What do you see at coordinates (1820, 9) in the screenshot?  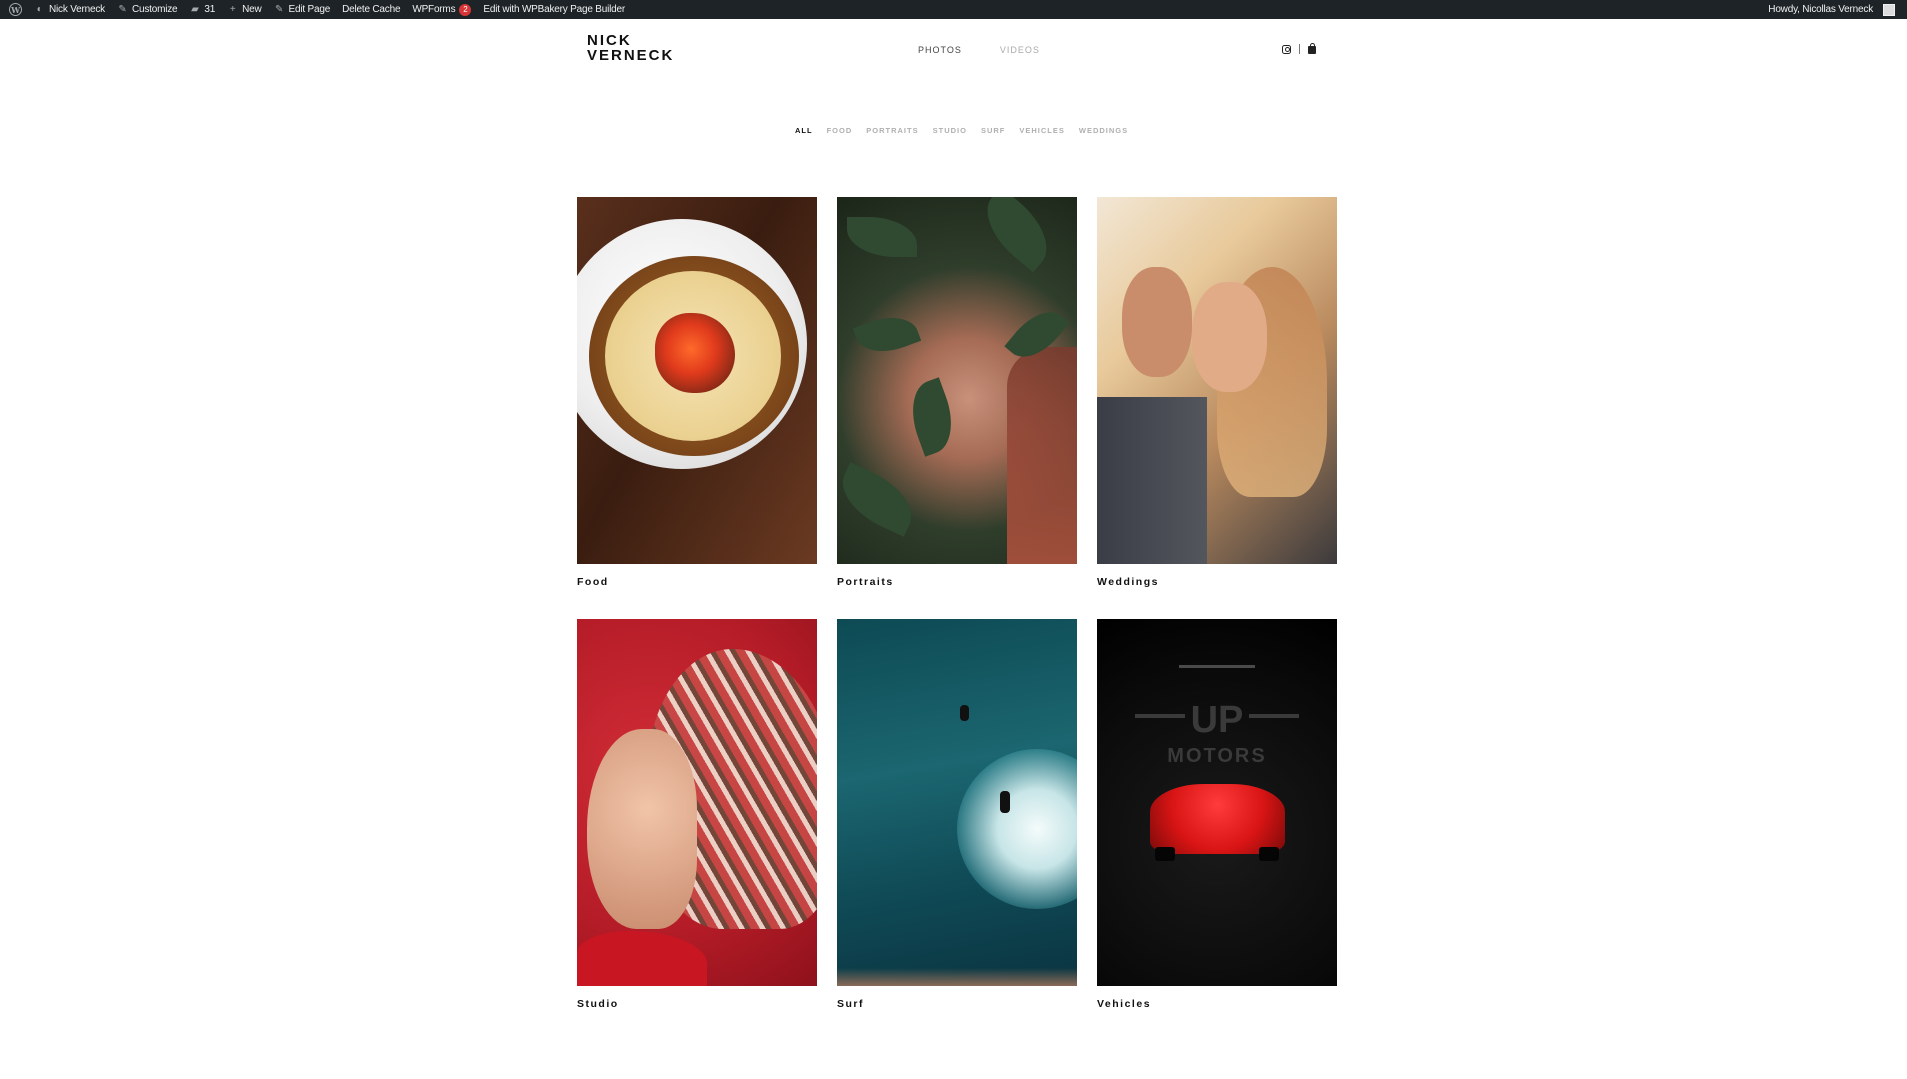 I see `howdy-label: Howdy, Nicollas Verneck` at bounding box center [1820, 9].